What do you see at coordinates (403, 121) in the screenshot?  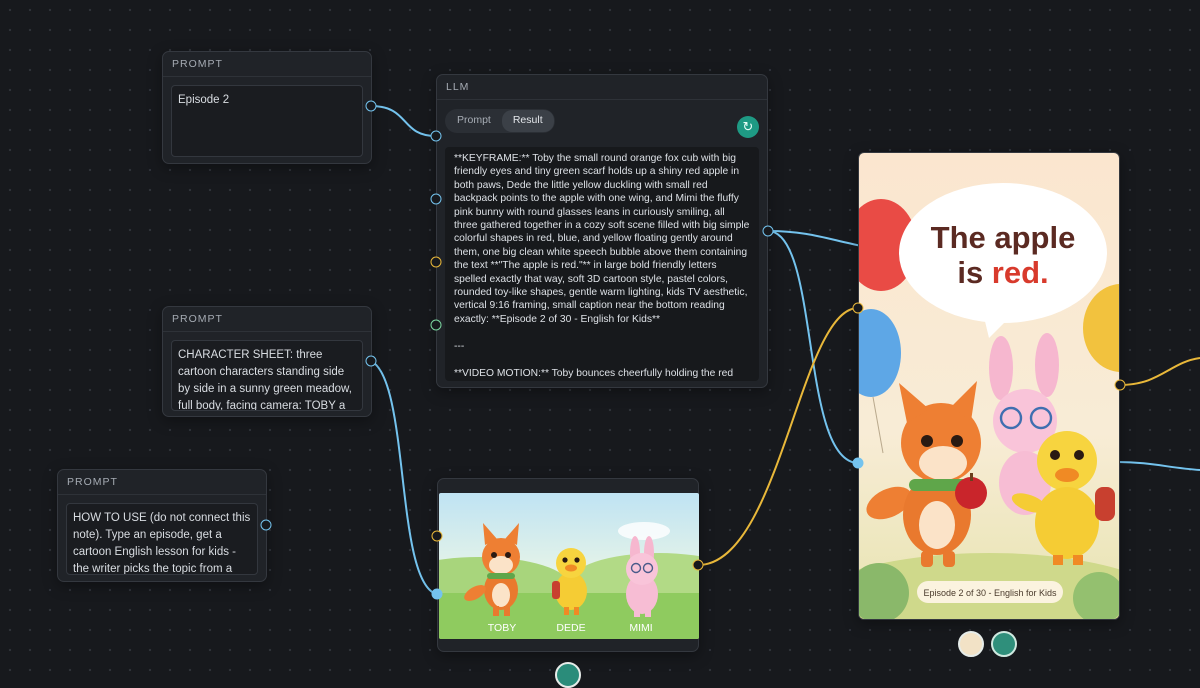 I see `edge-episode-to-llm` at bounding box center [403, 121].